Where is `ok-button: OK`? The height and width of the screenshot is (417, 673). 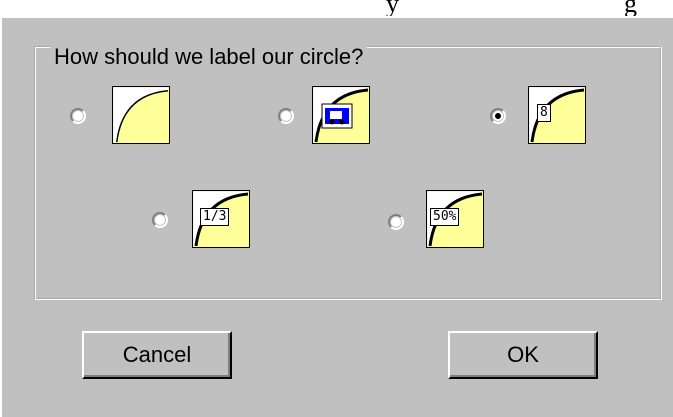 ok-button: OK is located at coordinates (523, 355).